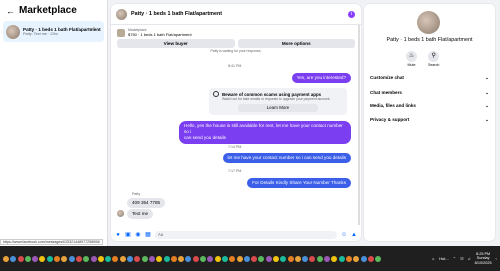  I want to click on chevron-up-icon: ⌃, so click(454, 258).